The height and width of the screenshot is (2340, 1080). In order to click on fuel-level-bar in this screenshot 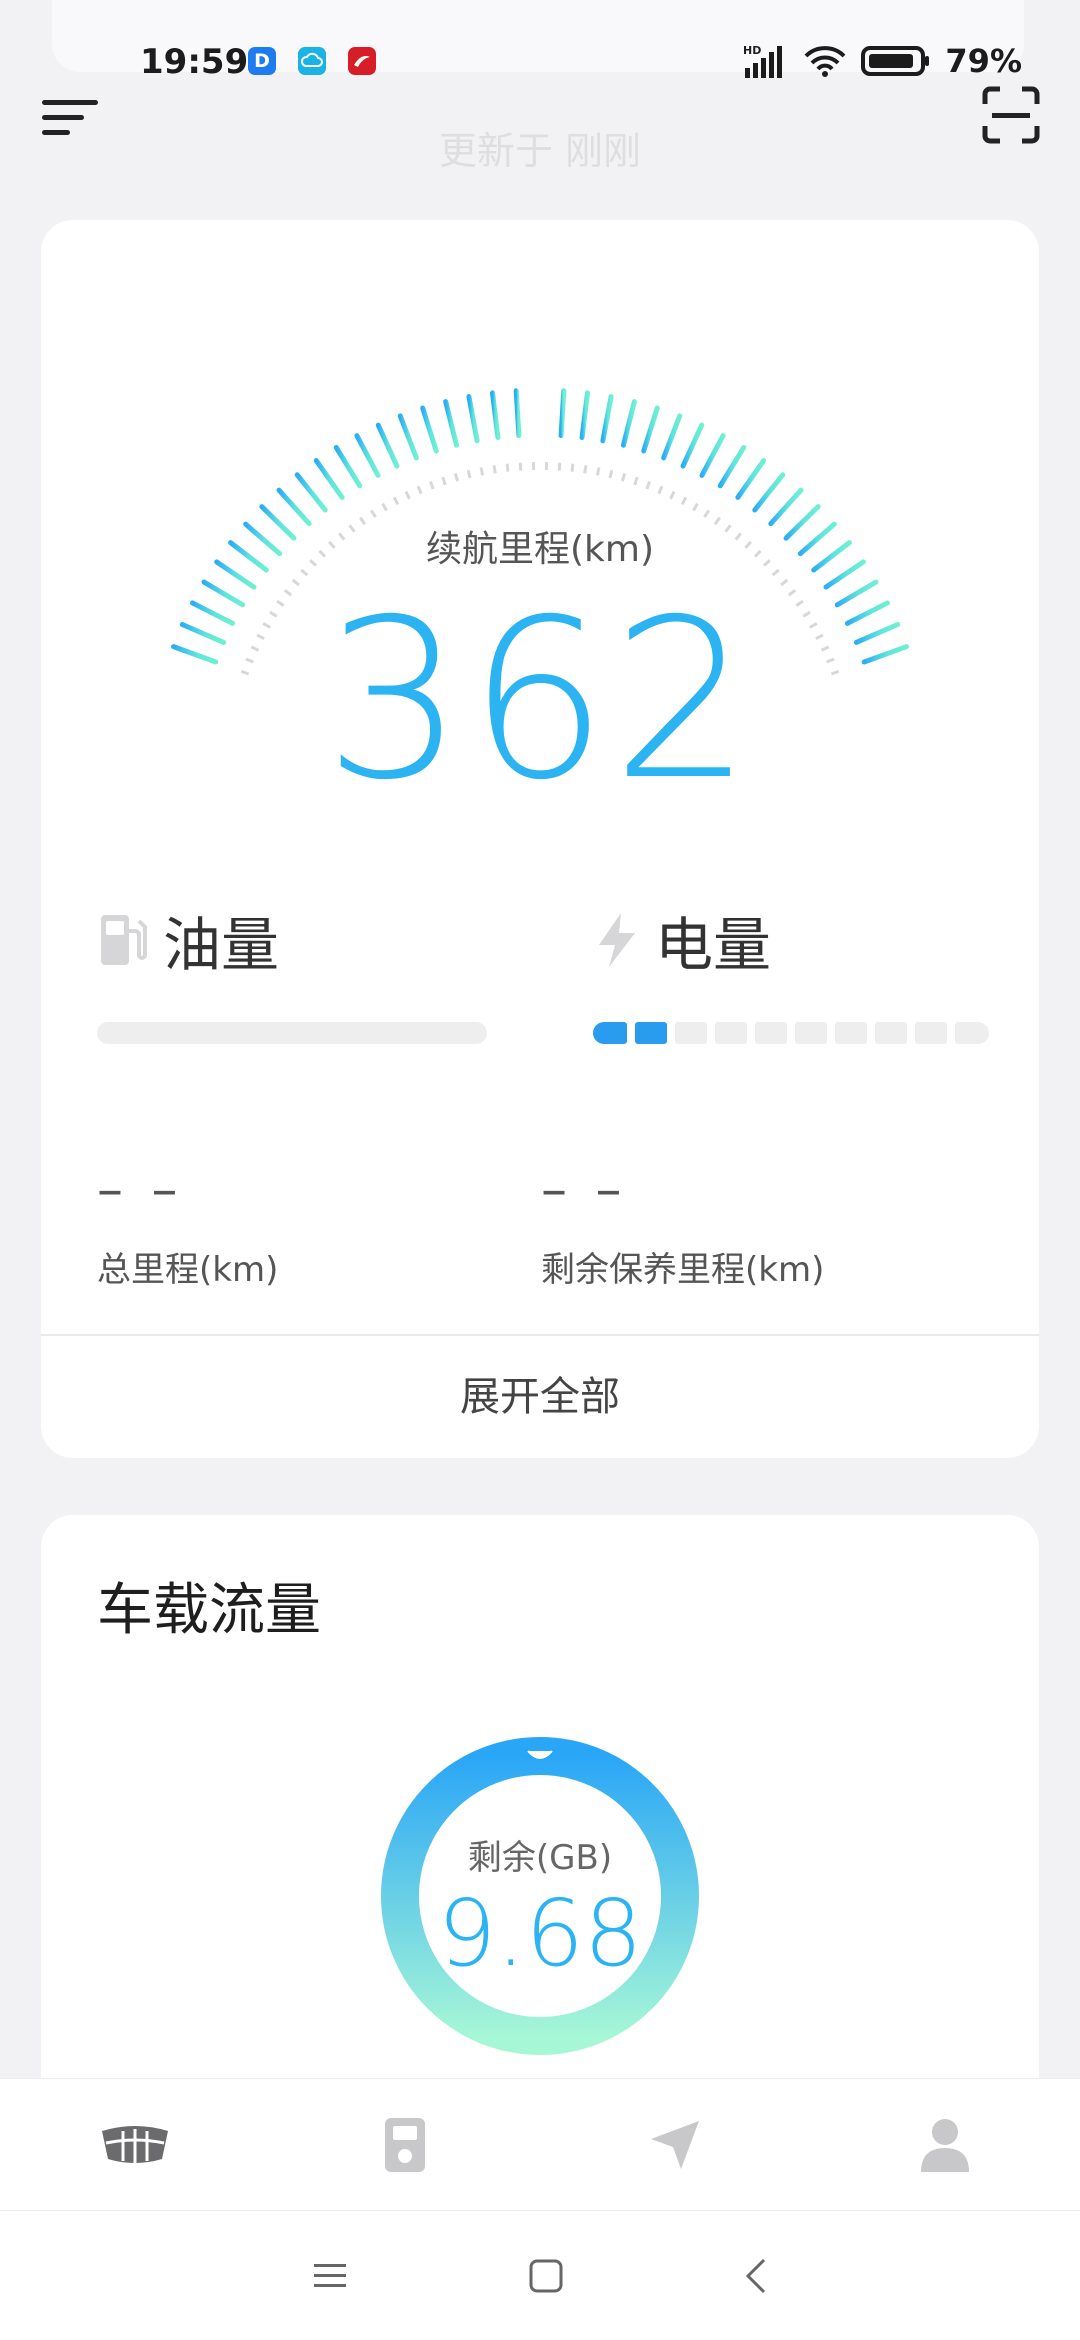, I will do `click(292, 1033)`.